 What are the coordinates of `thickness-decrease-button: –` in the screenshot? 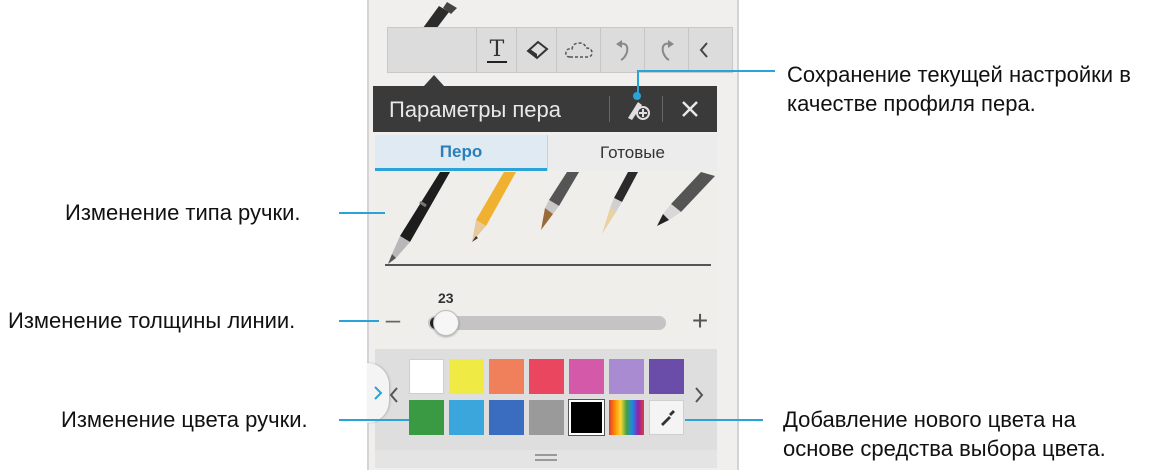 It's located at (393, 319).